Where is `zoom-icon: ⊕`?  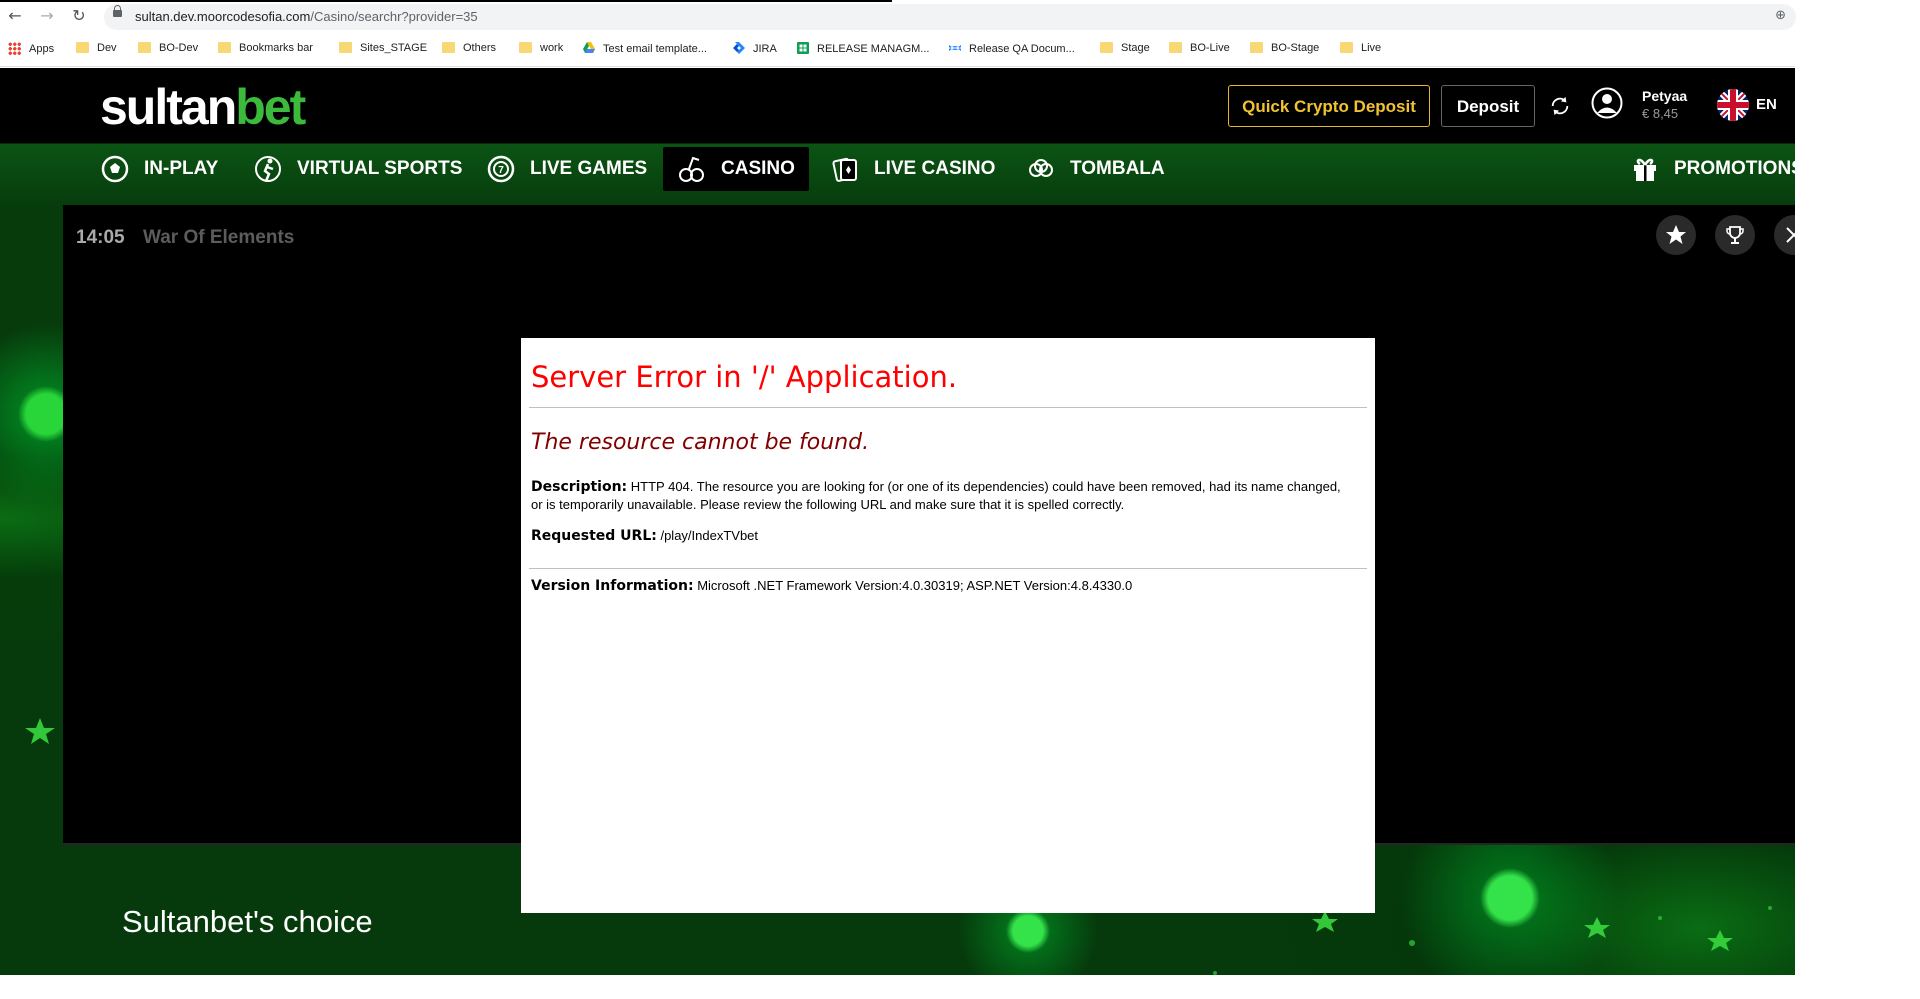
zoom-icon: ⊕ is located at coordinates (1780, 15).